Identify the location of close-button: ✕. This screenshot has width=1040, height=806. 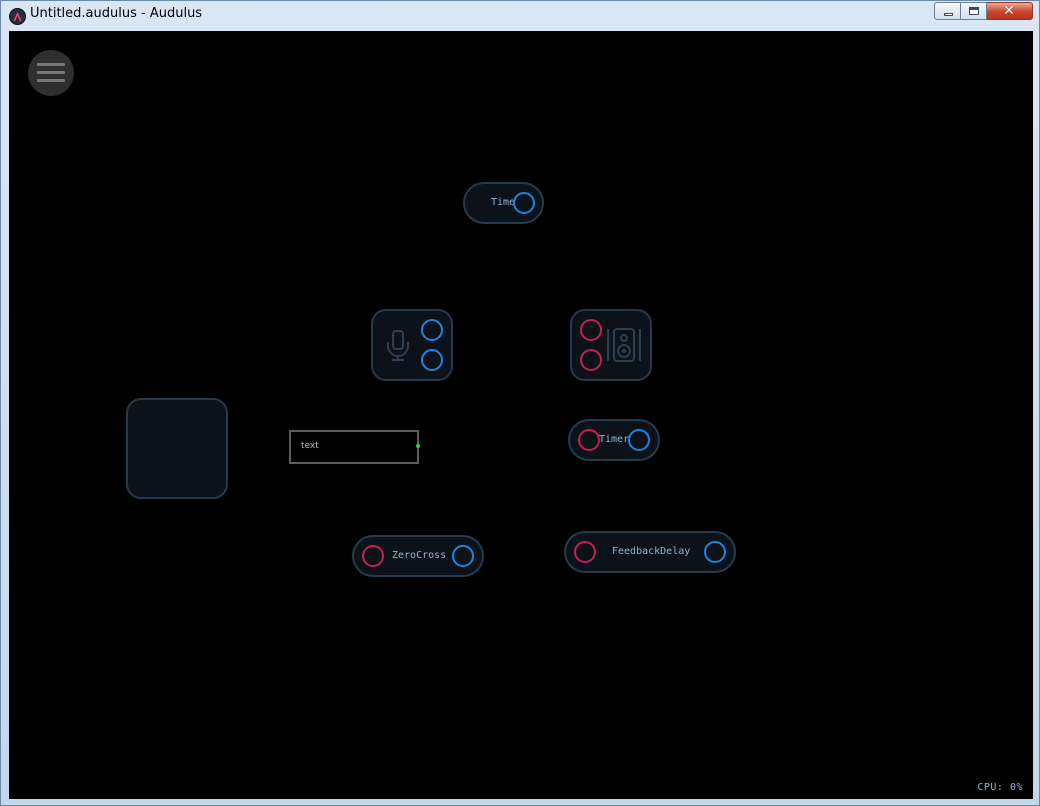
(1010, 11).